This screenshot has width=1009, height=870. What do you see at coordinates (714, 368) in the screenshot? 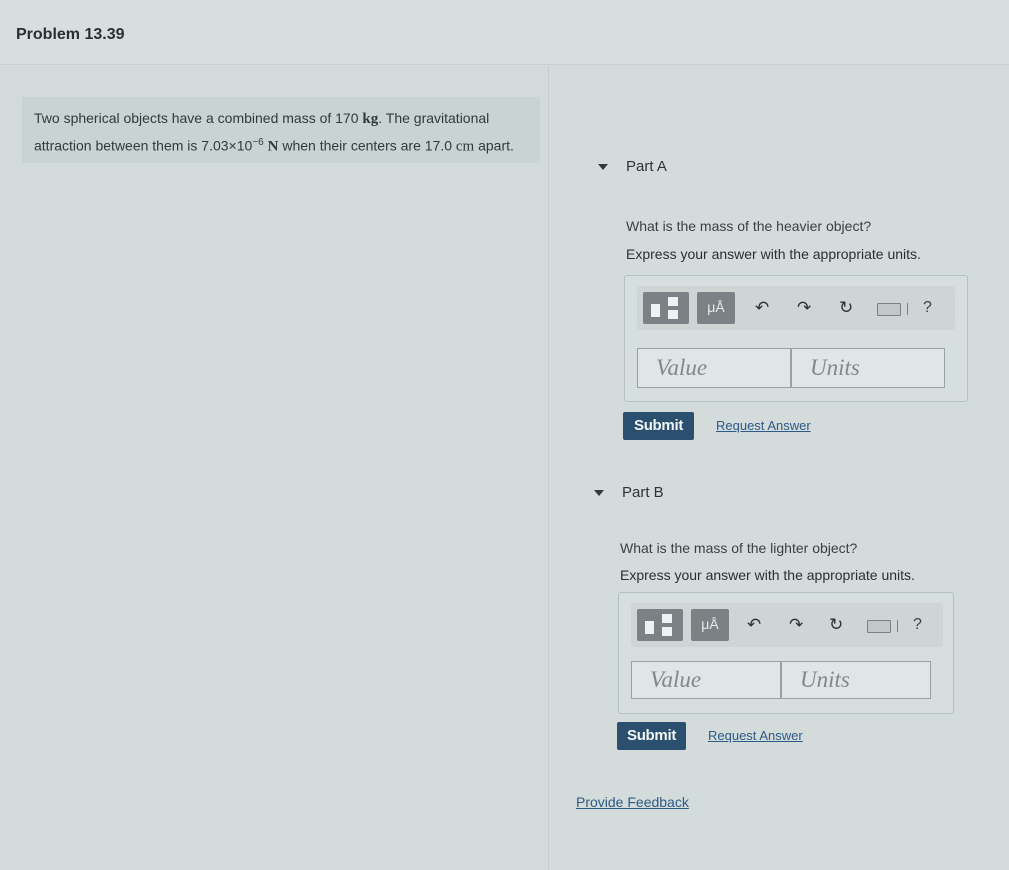
I see `part-a-value-input: Value` at bounding box center [714, 368].